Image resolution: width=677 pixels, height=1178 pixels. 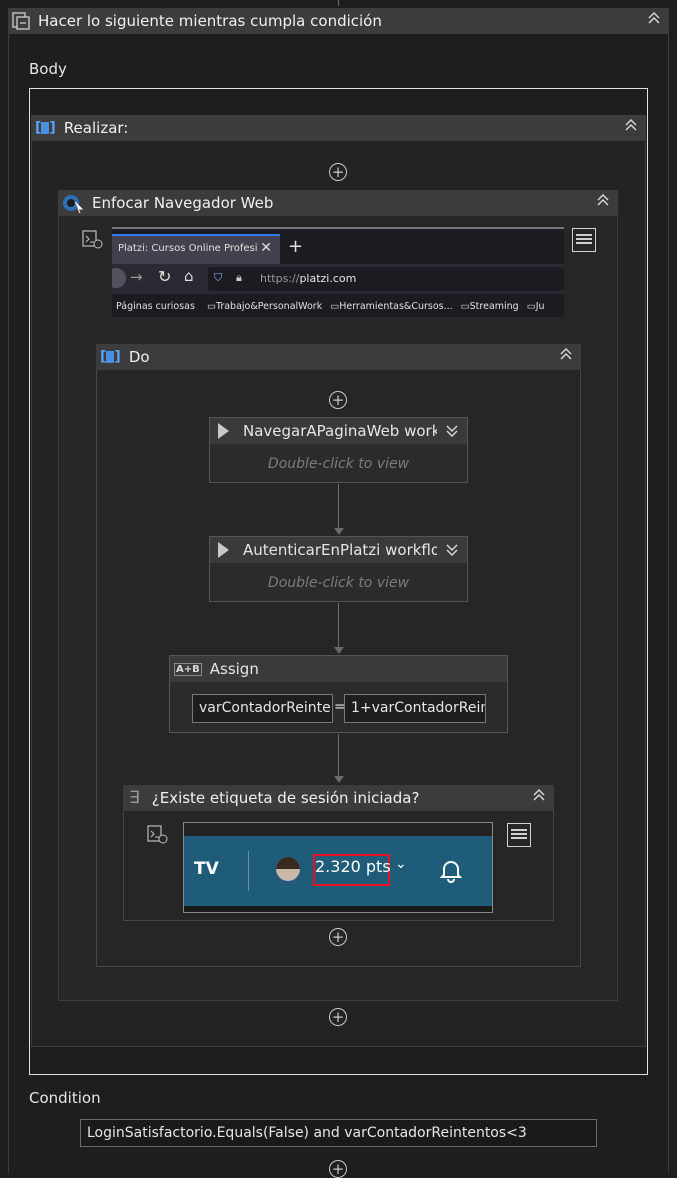 I want to click on bookmark-4: Ju, so click(x=540, y=306).